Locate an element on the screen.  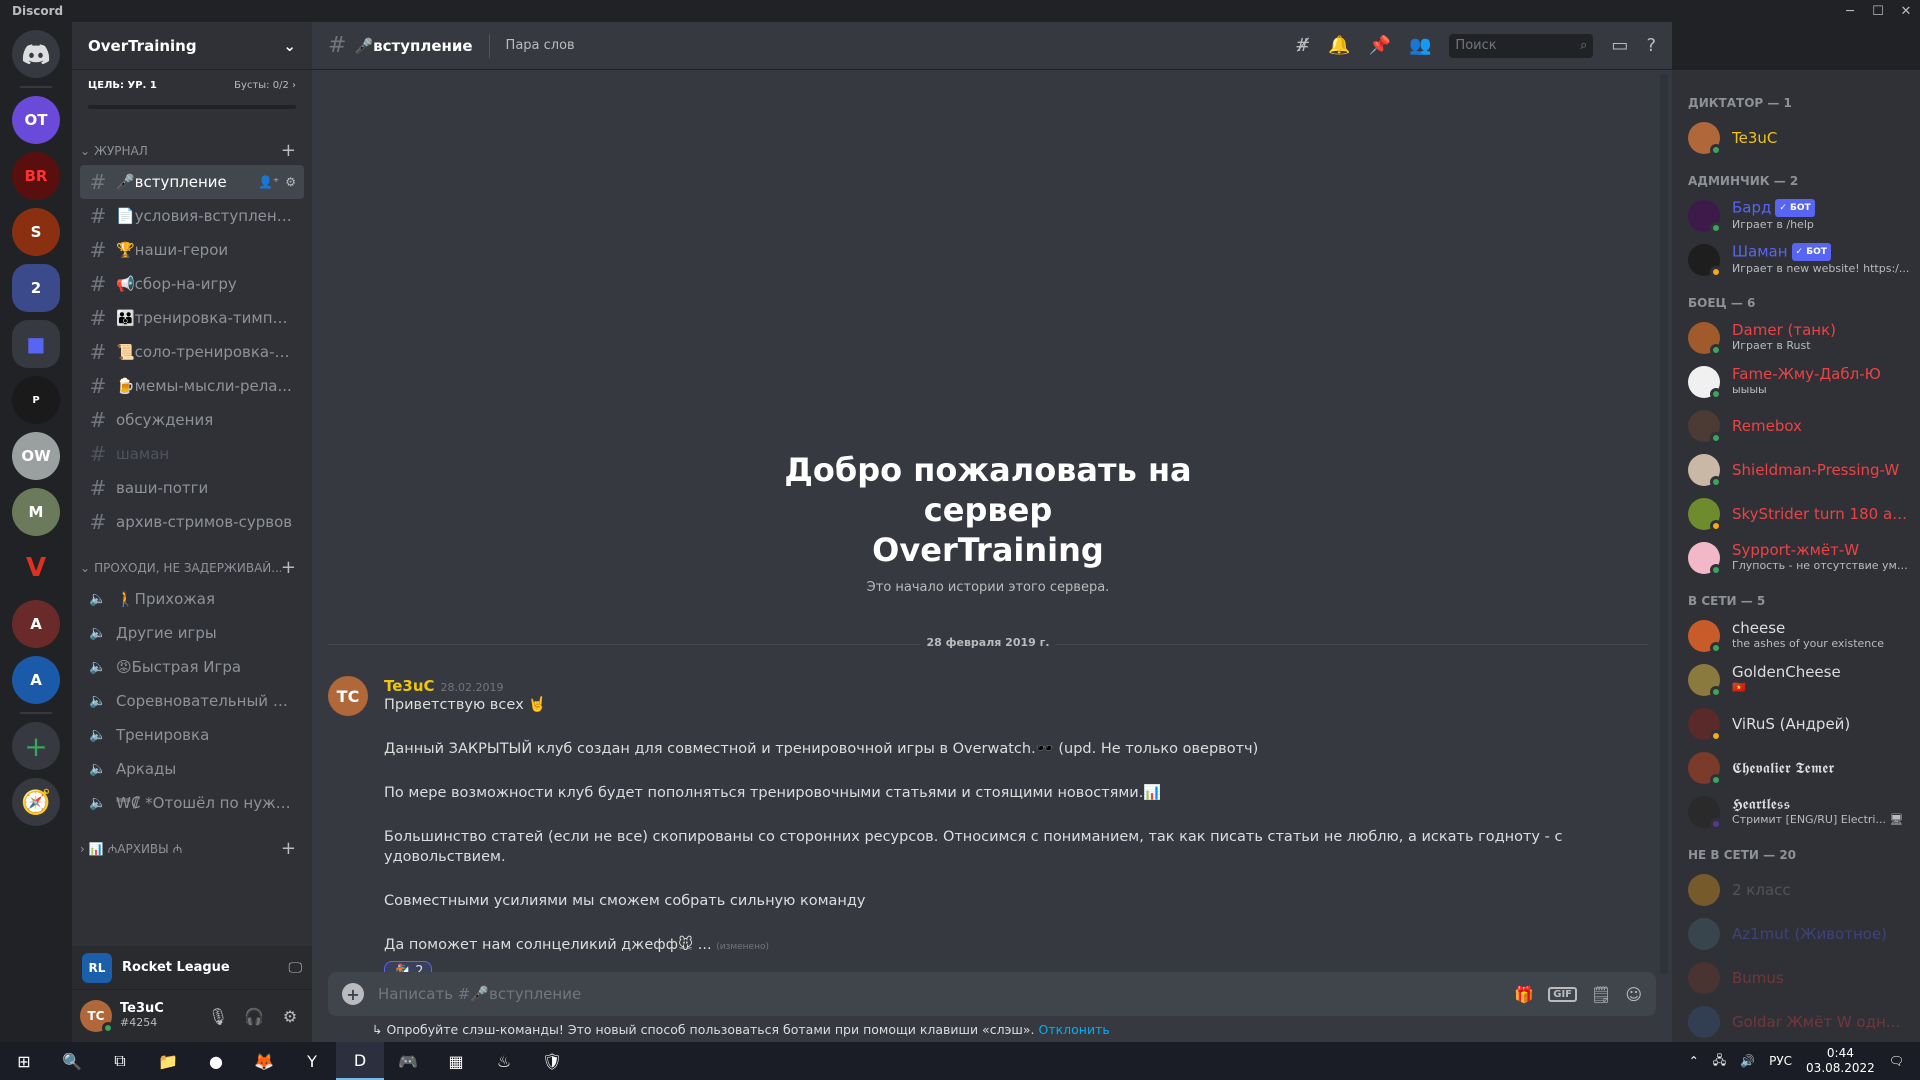
server-folder-icon: 2 is located at coordinates (36, 288).